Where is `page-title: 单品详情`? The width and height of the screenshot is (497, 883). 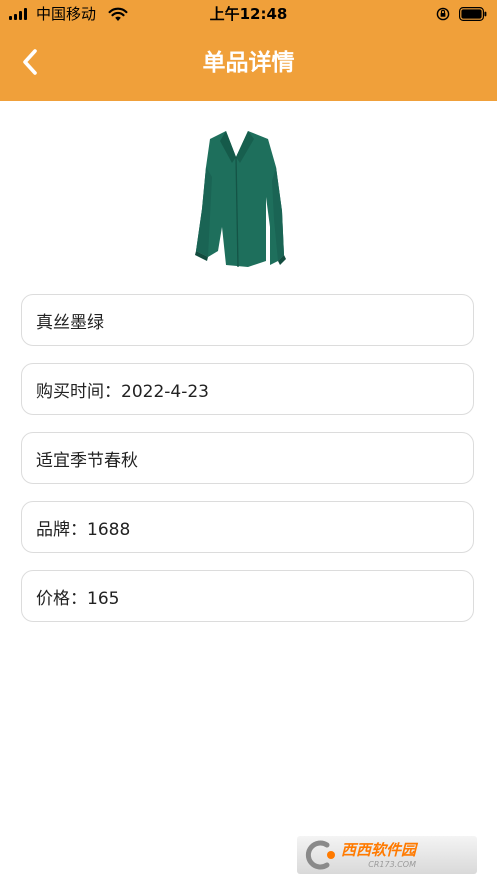 page-title: 单品详情 is located at coordinates (248, 63).